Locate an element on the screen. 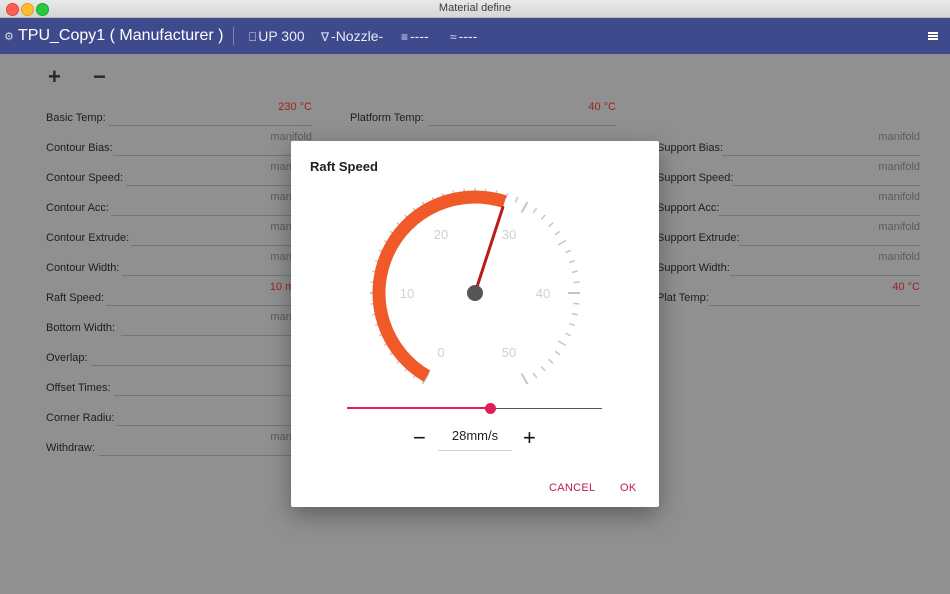 This screenshot has width=950, height=594. gauge-tick-label: 40 is located at coordinates (543, 293).